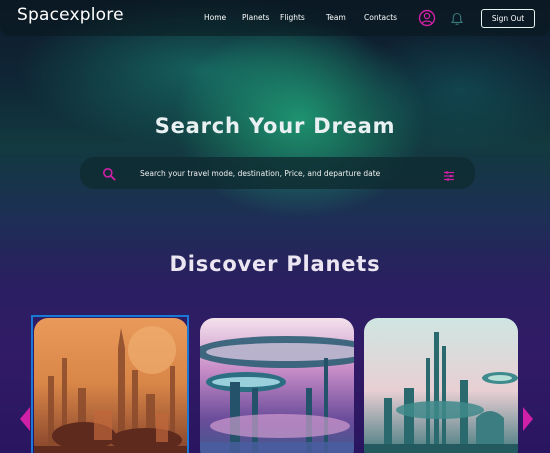  What do you see at coordinates (336, 17) in the screenshot?
I see `nav-link-team: Team` at bounding box center [336, 17].